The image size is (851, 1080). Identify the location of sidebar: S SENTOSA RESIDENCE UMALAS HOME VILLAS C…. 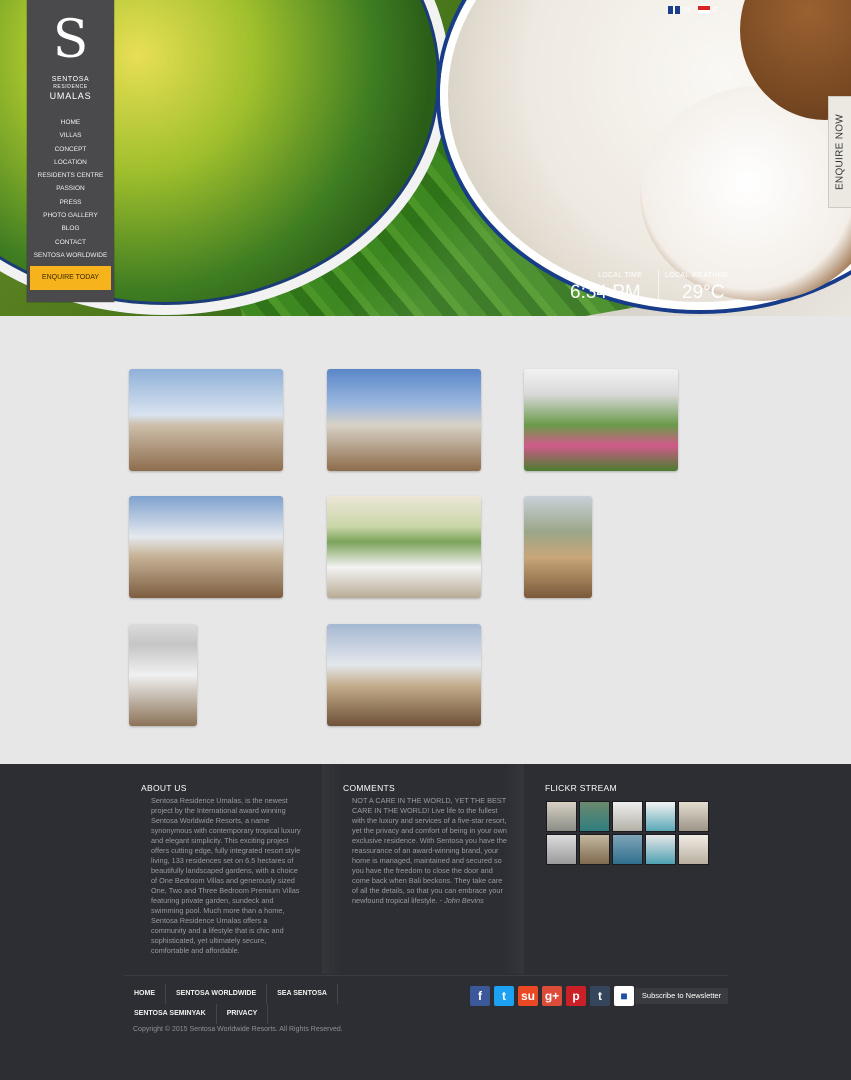
(70, 151).